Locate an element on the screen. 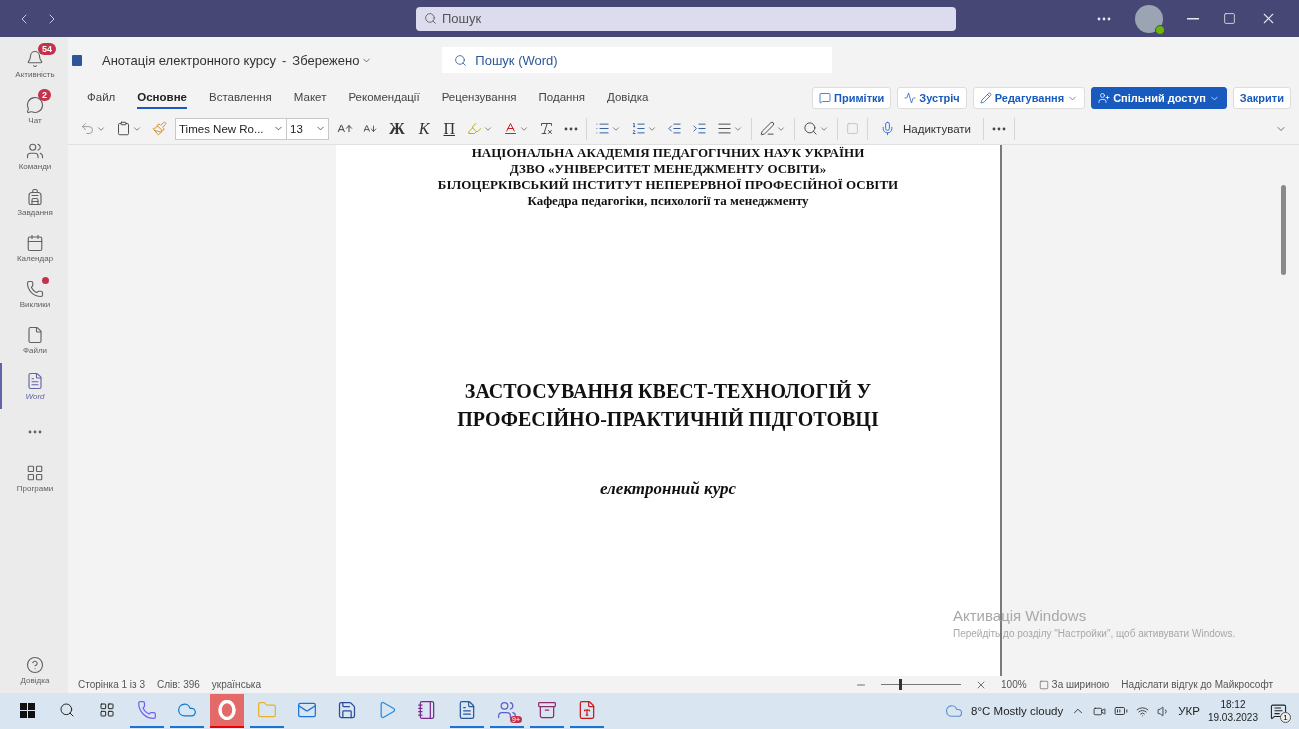 Image resolution: width=1299 pixels, height=729 pixels. scrollbar-thumb is located at coordinates (1283, 230).